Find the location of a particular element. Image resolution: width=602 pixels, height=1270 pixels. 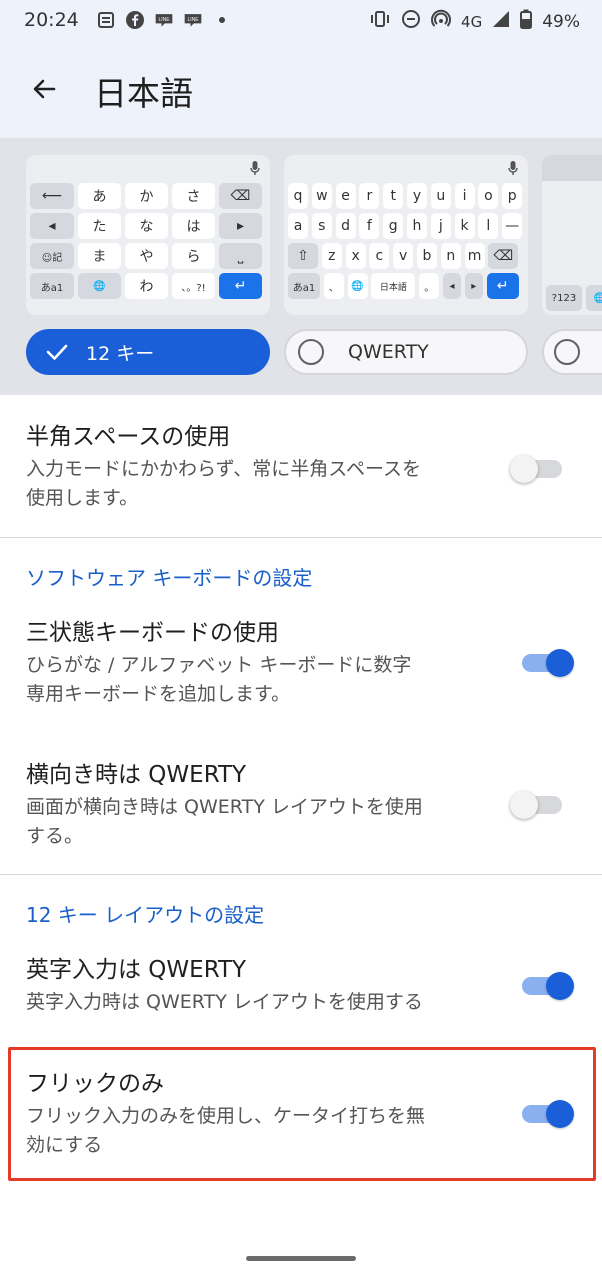

key: l is located at coordinates (488, 226).